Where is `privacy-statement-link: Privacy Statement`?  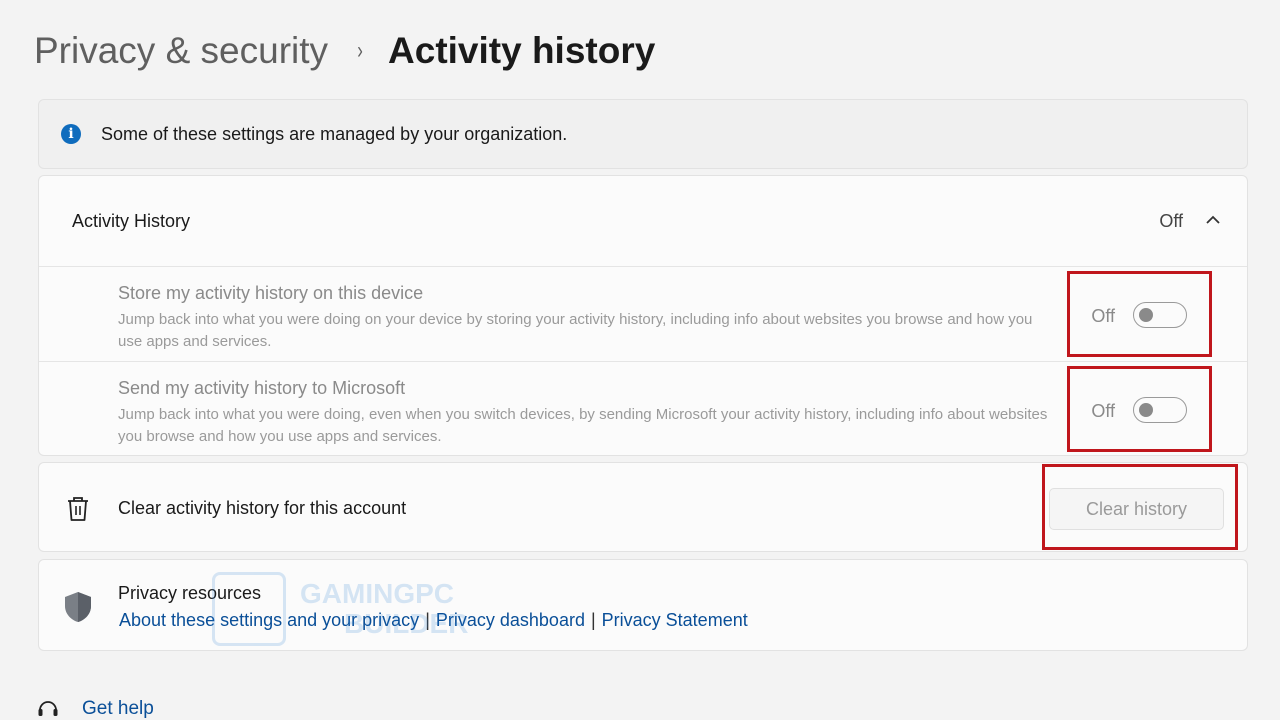
privacy-statement-link: Privacy Statement is located at coordinates (675, 620).